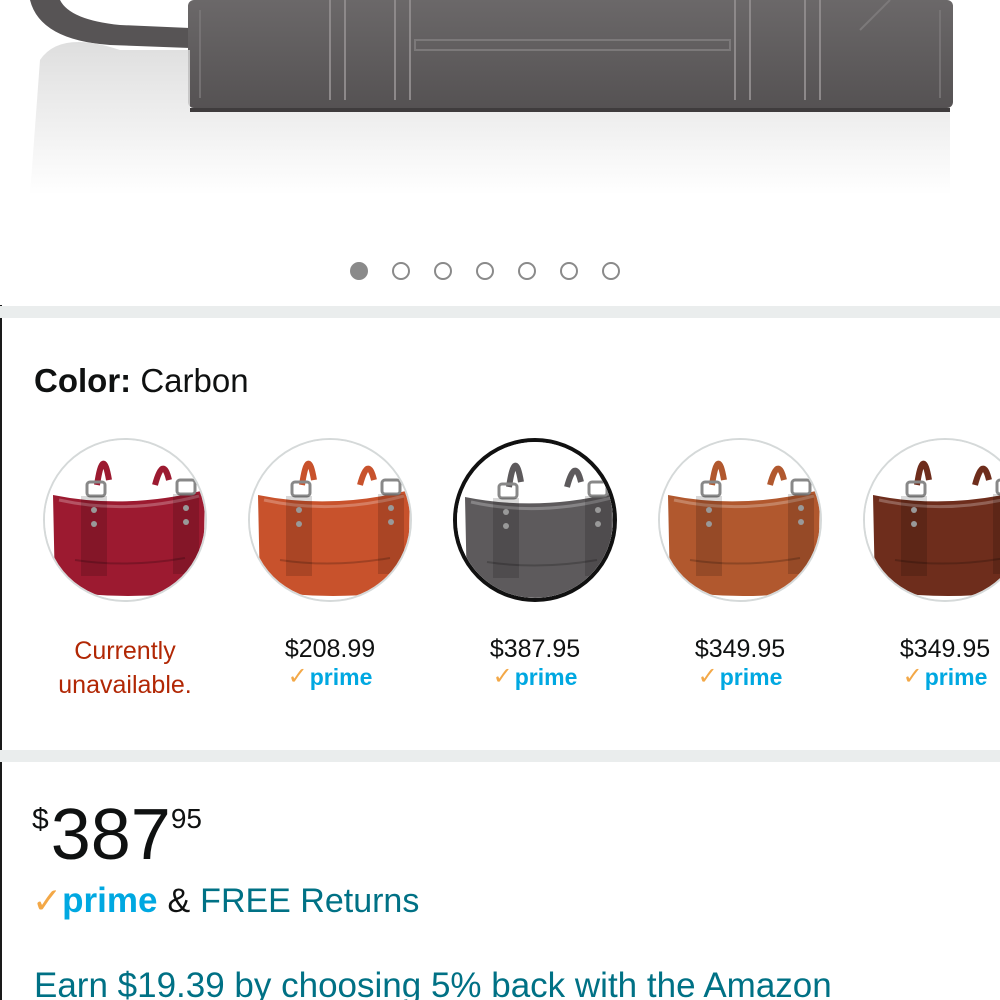 The image size is (1000, 1000). I want to click on gallery-pagination, so click(485, 271).